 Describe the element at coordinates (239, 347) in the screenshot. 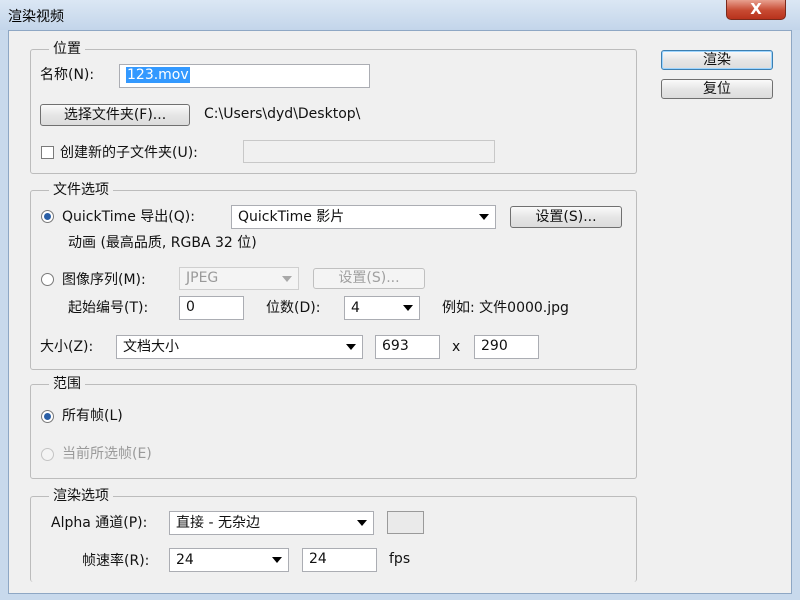

I see `size-select: 文档大小` at that location.